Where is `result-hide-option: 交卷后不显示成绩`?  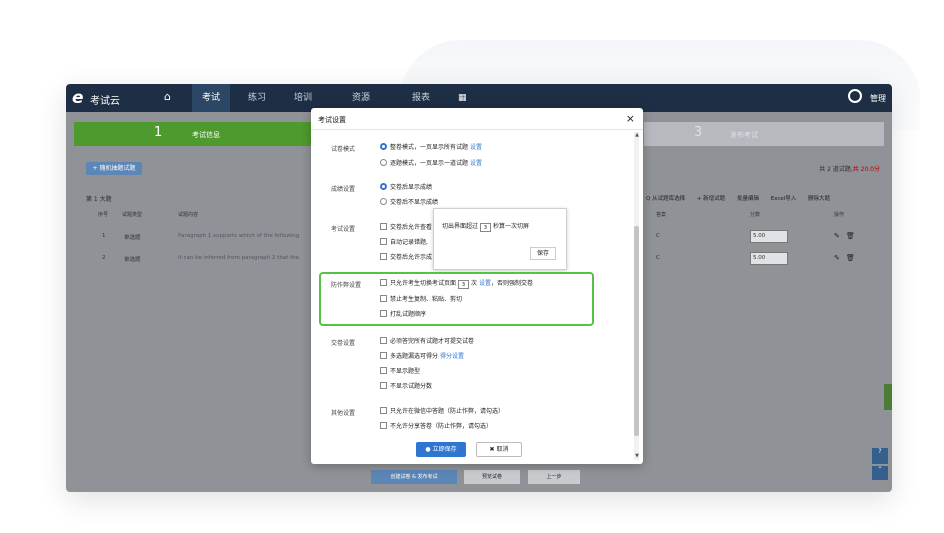 result-hide-option: 交卷后不显示成绩 is located at coordinates (409, 201).